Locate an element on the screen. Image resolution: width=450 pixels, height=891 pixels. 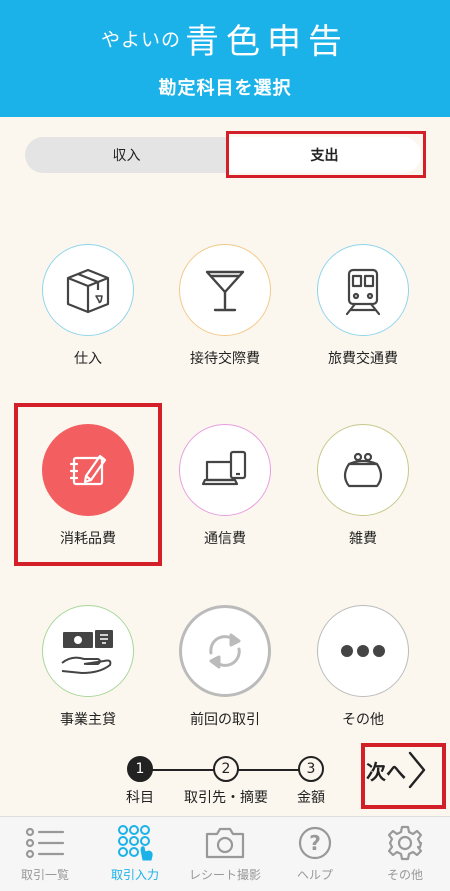
bottom-tab-bar: 取引一覧 取引入力 レシート撮影 ? ヘルプ その他 is located at coordinates (225, 853).